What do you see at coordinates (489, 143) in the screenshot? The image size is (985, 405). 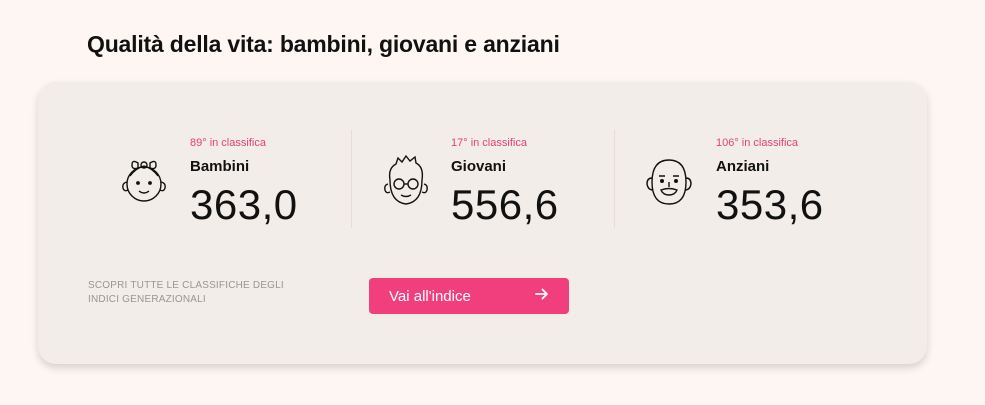 I see `rank-giovani: 17° in classifica` at bounding box center [489, 143].